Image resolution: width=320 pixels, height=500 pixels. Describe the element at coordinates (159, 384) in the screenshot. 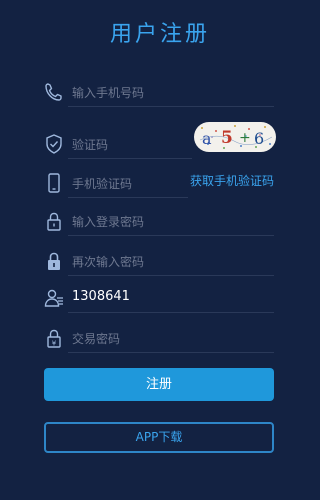

I see `register-button: 注册` at that location.